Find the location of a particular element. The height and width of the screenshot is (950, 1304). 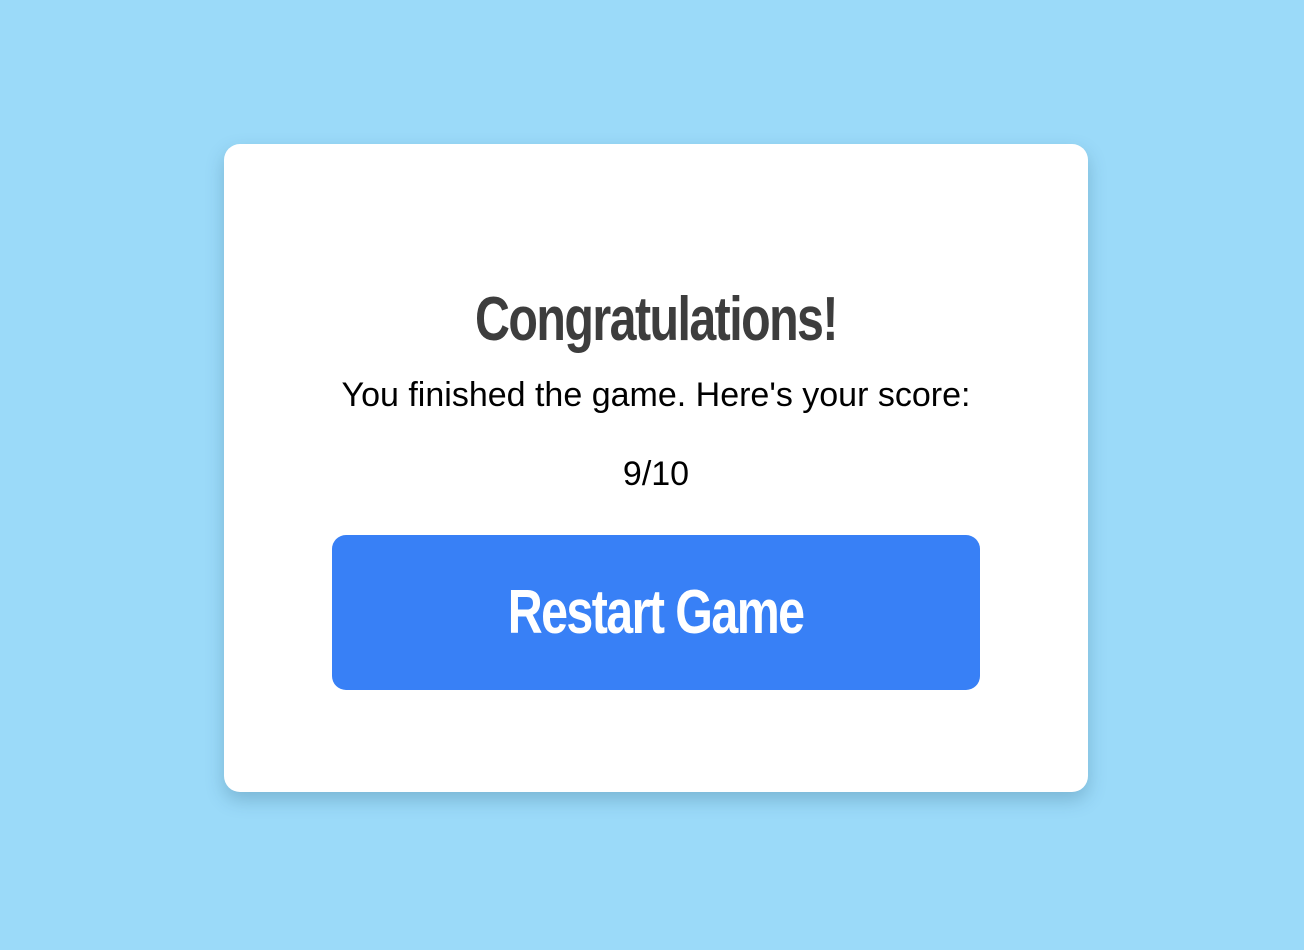

score-text: 9/10 is located at coordinates (656, 474).